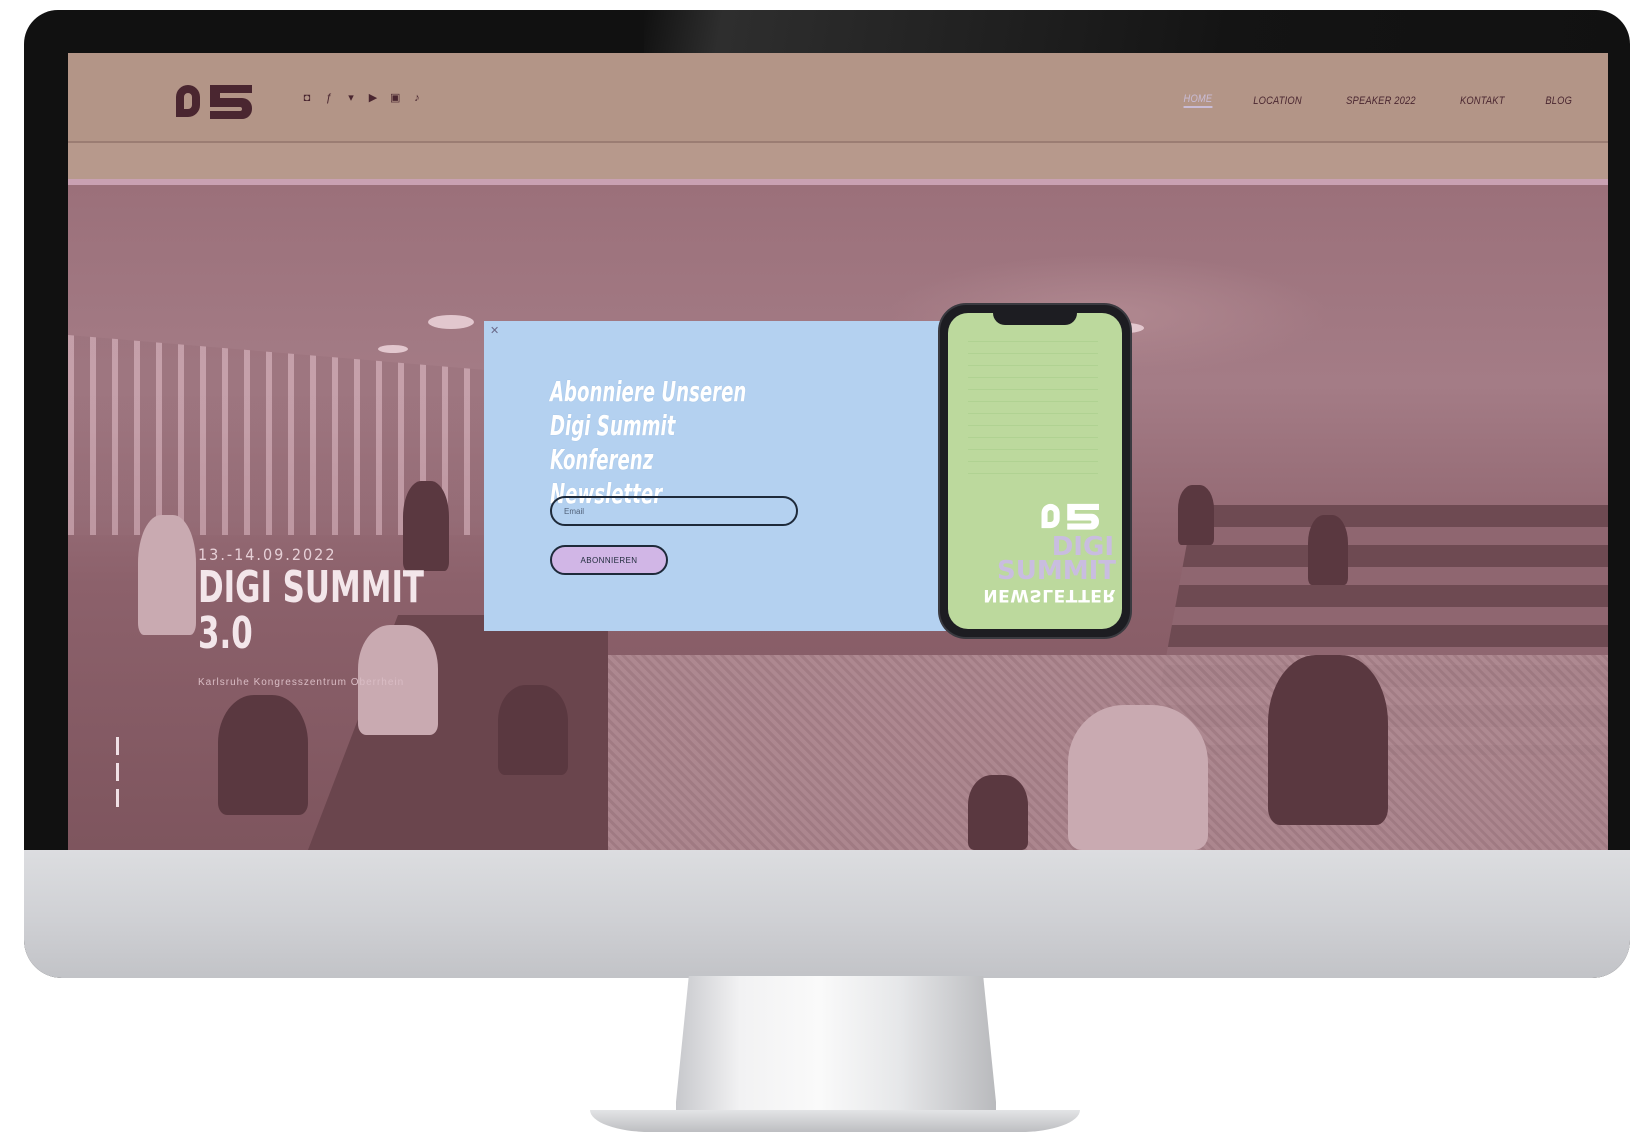  What do you see at coordinates (494, 330) in the screenshot?
I see `close-icon: ✕` at bounding box center [494, 330].